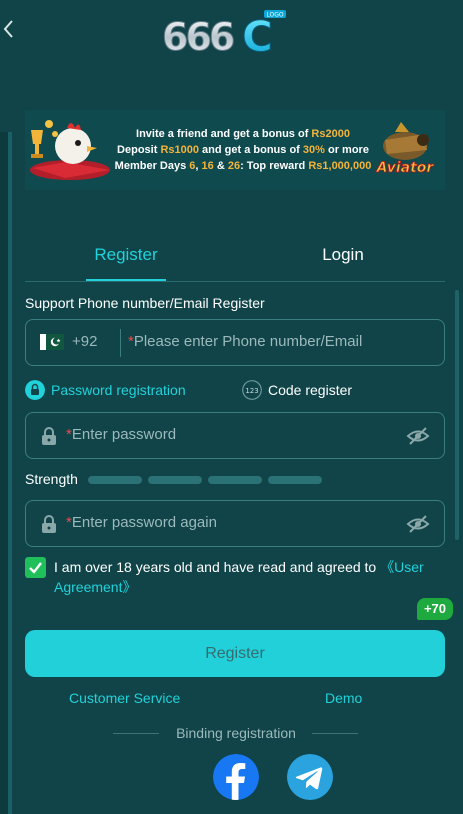 This screenshot has width=463, height=814. I want to click on phone-email-placeholder: *Please enter Phone number/Email, so click(245, 341).